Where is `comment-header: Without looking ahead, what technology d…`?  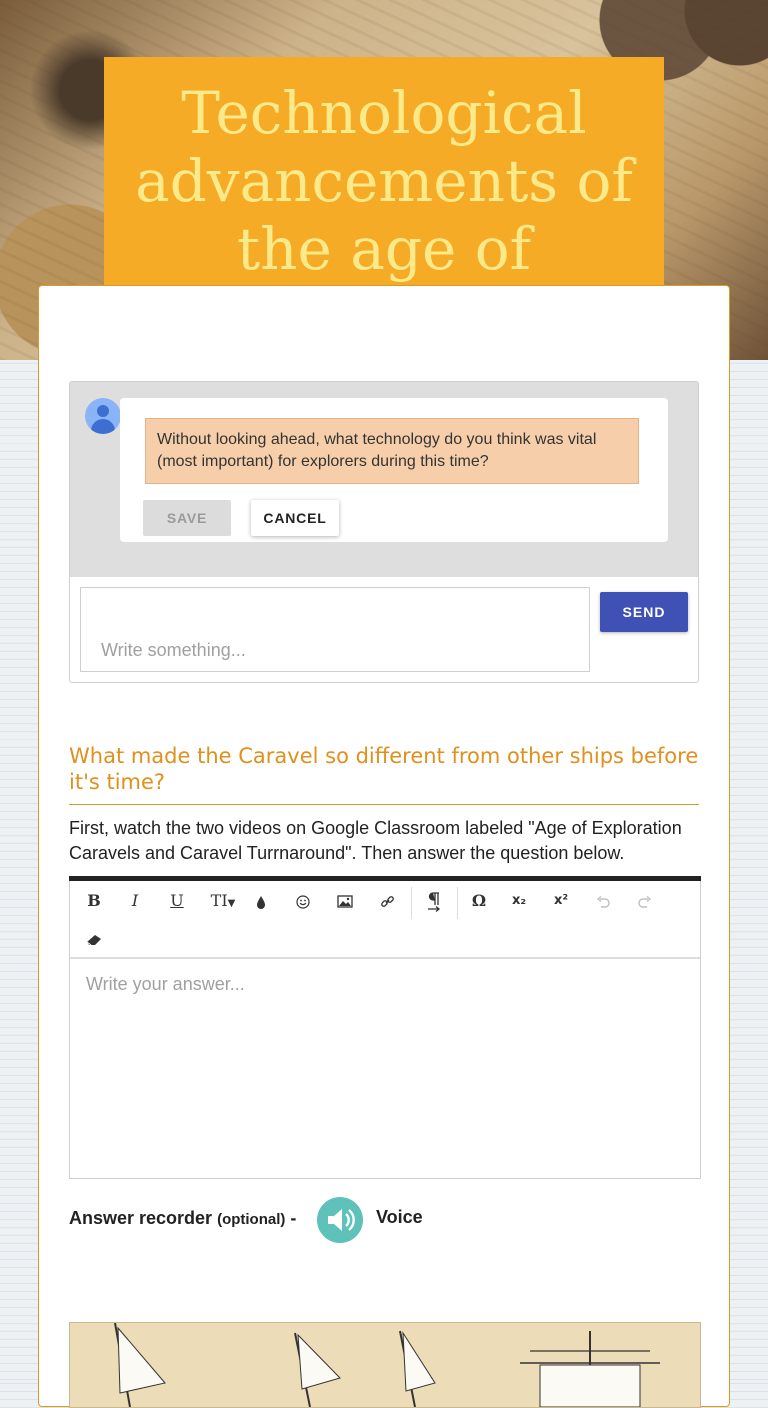
comment-header: Without looking ahead, what technology d… is located at coordinates (384, 479).